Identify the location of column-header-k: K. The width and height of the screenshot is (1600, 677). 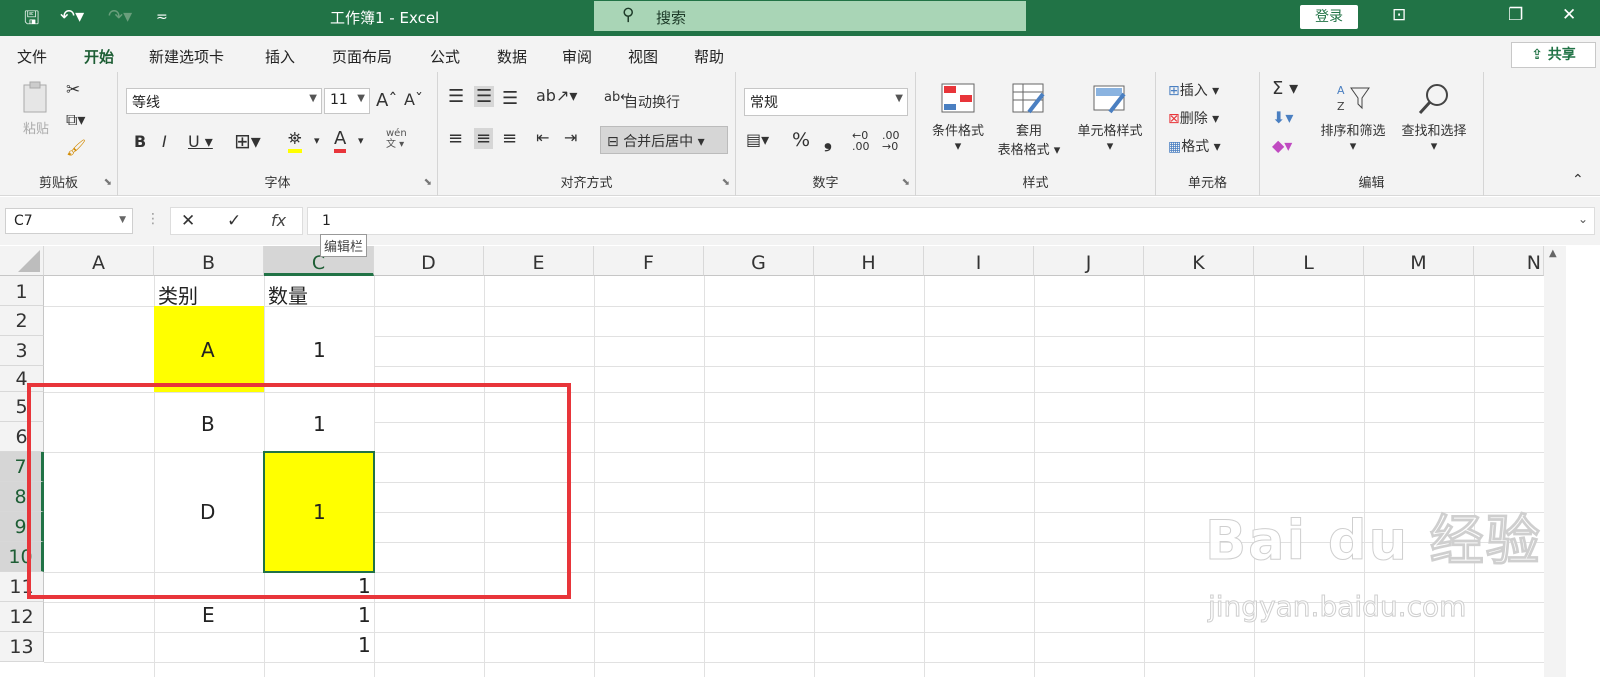
(1199, 261).